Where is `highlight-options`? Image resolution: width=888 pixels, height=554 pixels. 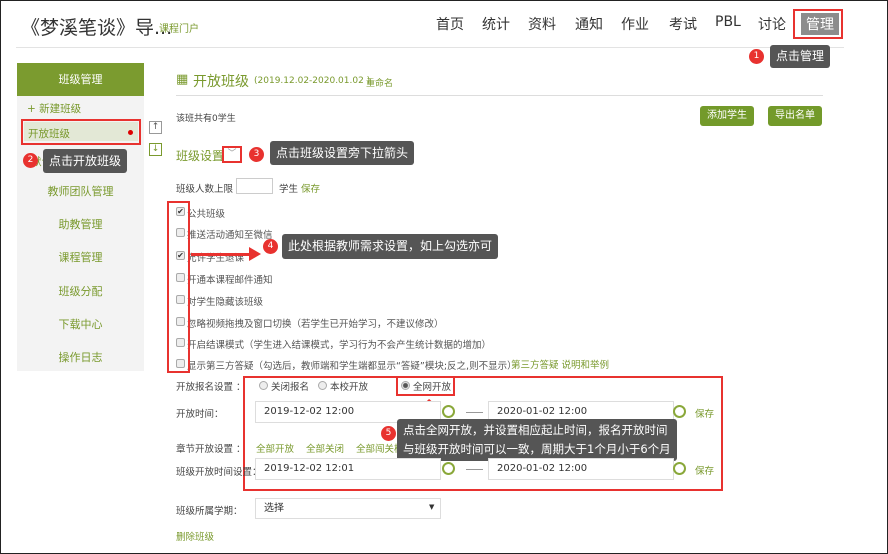
highlight-options is located at coordinates (178, 287).